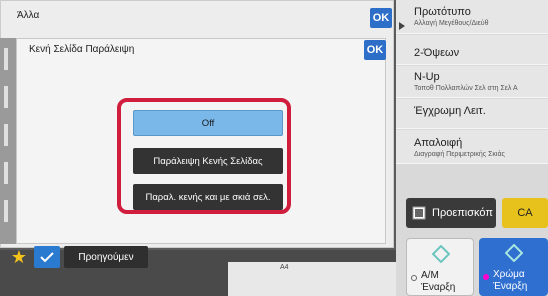  I want to click on paper-size-label: A4, so click(284, 267).